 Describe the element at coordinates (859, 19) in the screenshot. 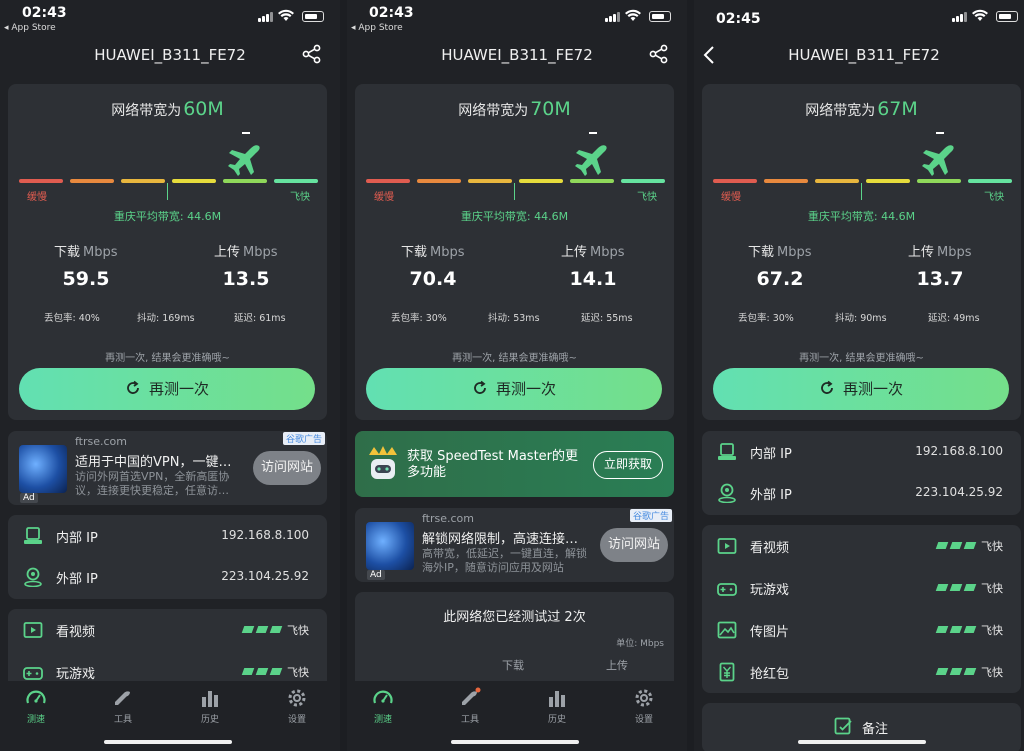

I see `status-bar: 02:45` at that location.